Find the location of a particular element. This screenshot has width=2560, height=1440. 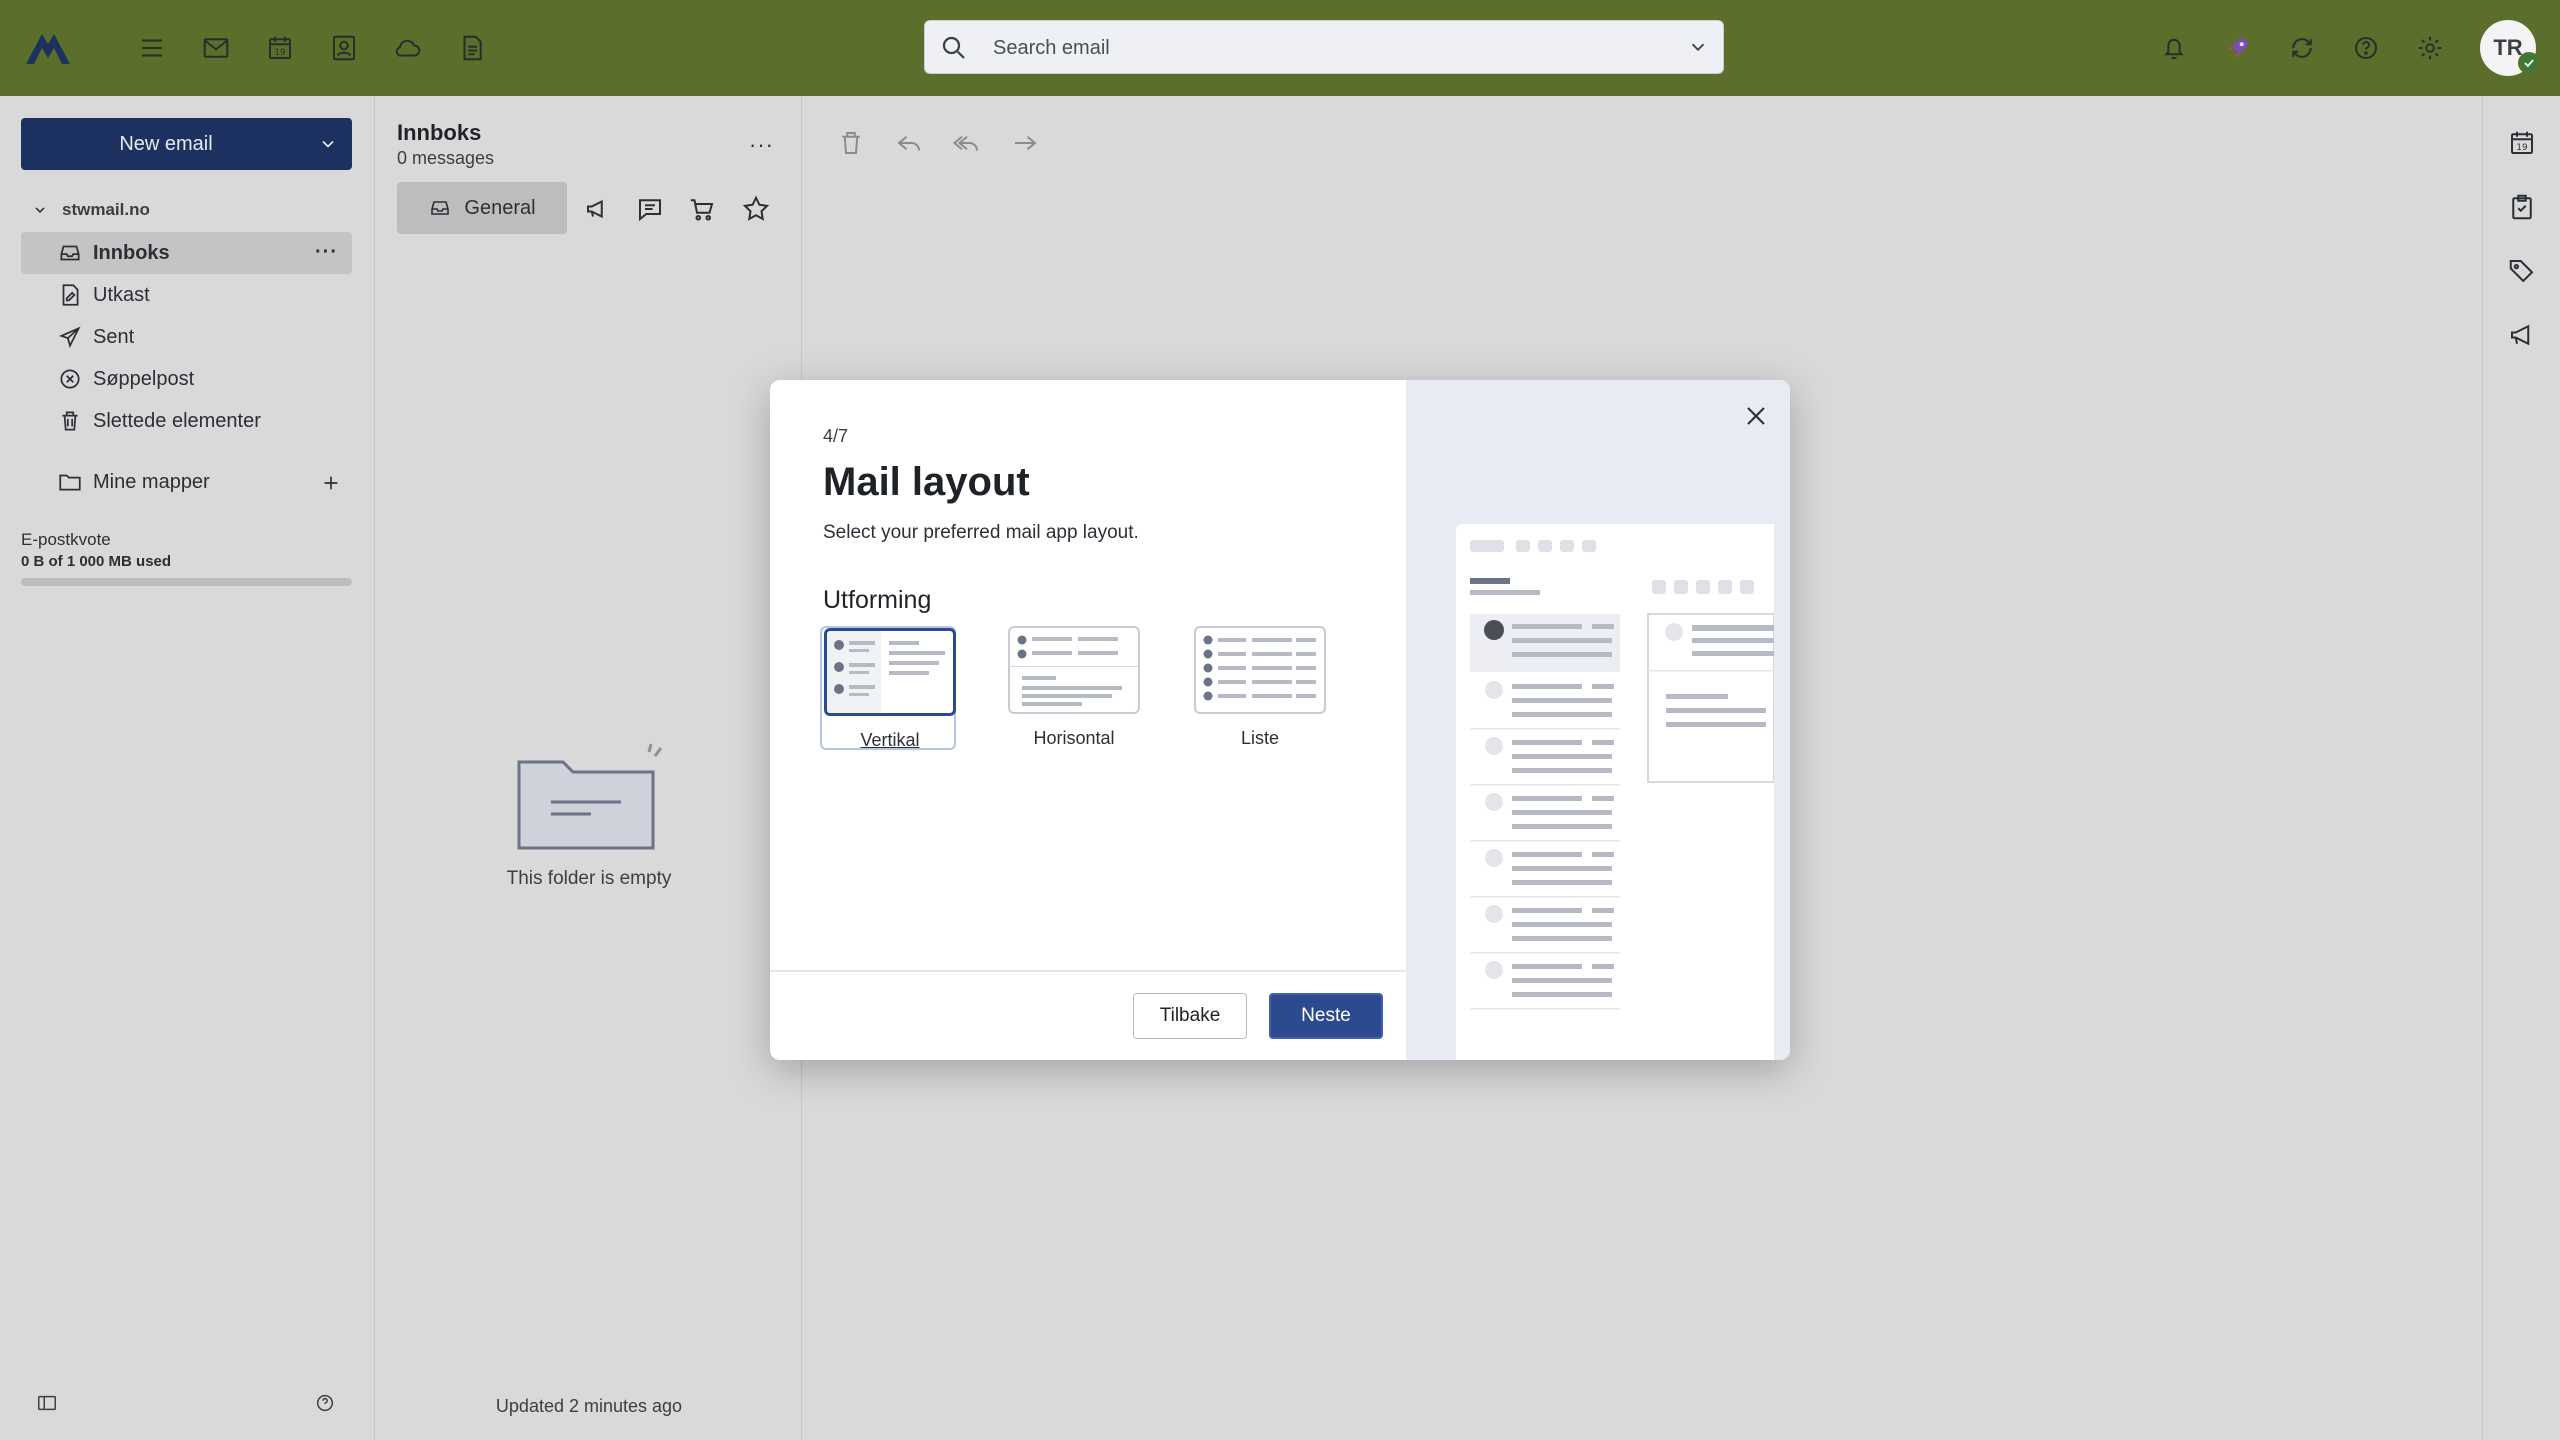

sidebar-item-utkast: Utkast is located at coordinates (186, 295).